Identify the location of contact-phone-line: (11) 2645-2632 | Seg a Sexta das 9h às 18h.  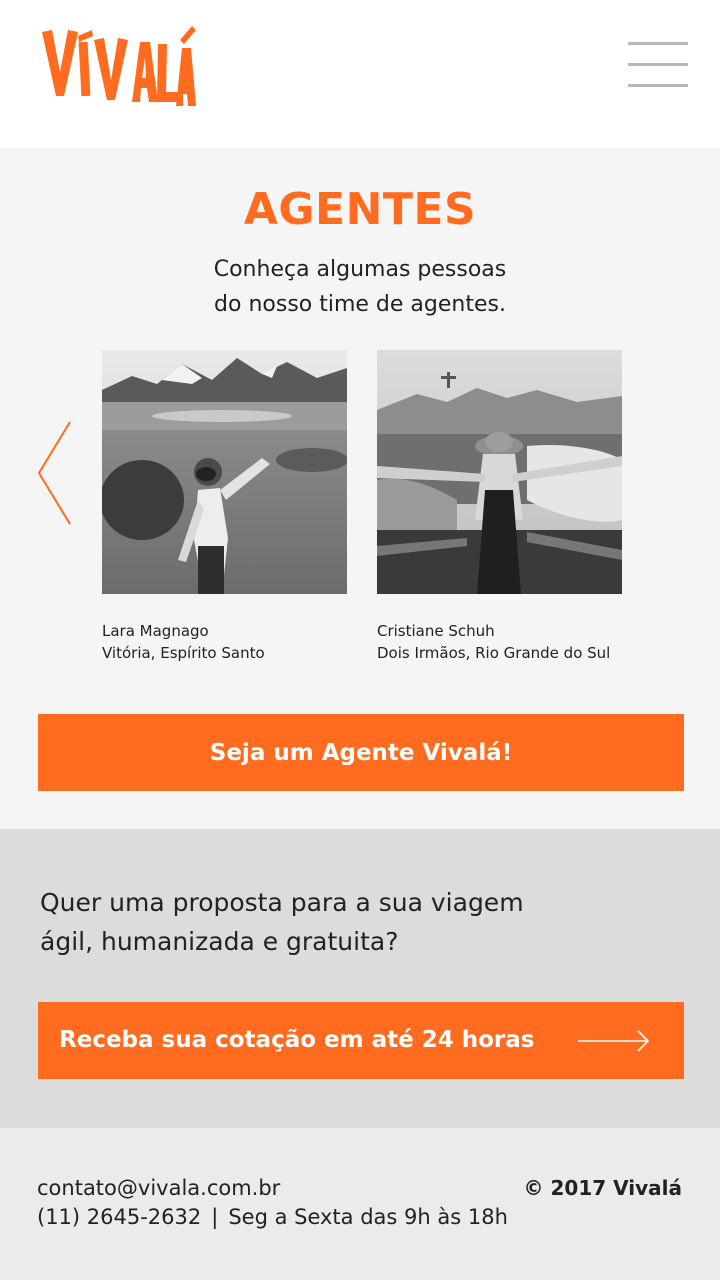
(272, 1217).